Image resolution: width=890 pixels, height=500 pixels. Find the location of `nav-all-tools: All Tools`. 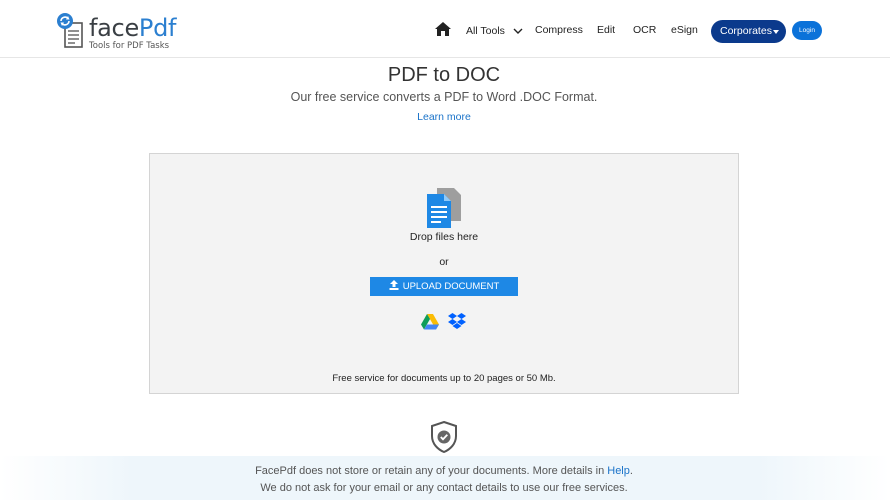

nav-all-tools: All Tools is located at coordinates (485, 31).